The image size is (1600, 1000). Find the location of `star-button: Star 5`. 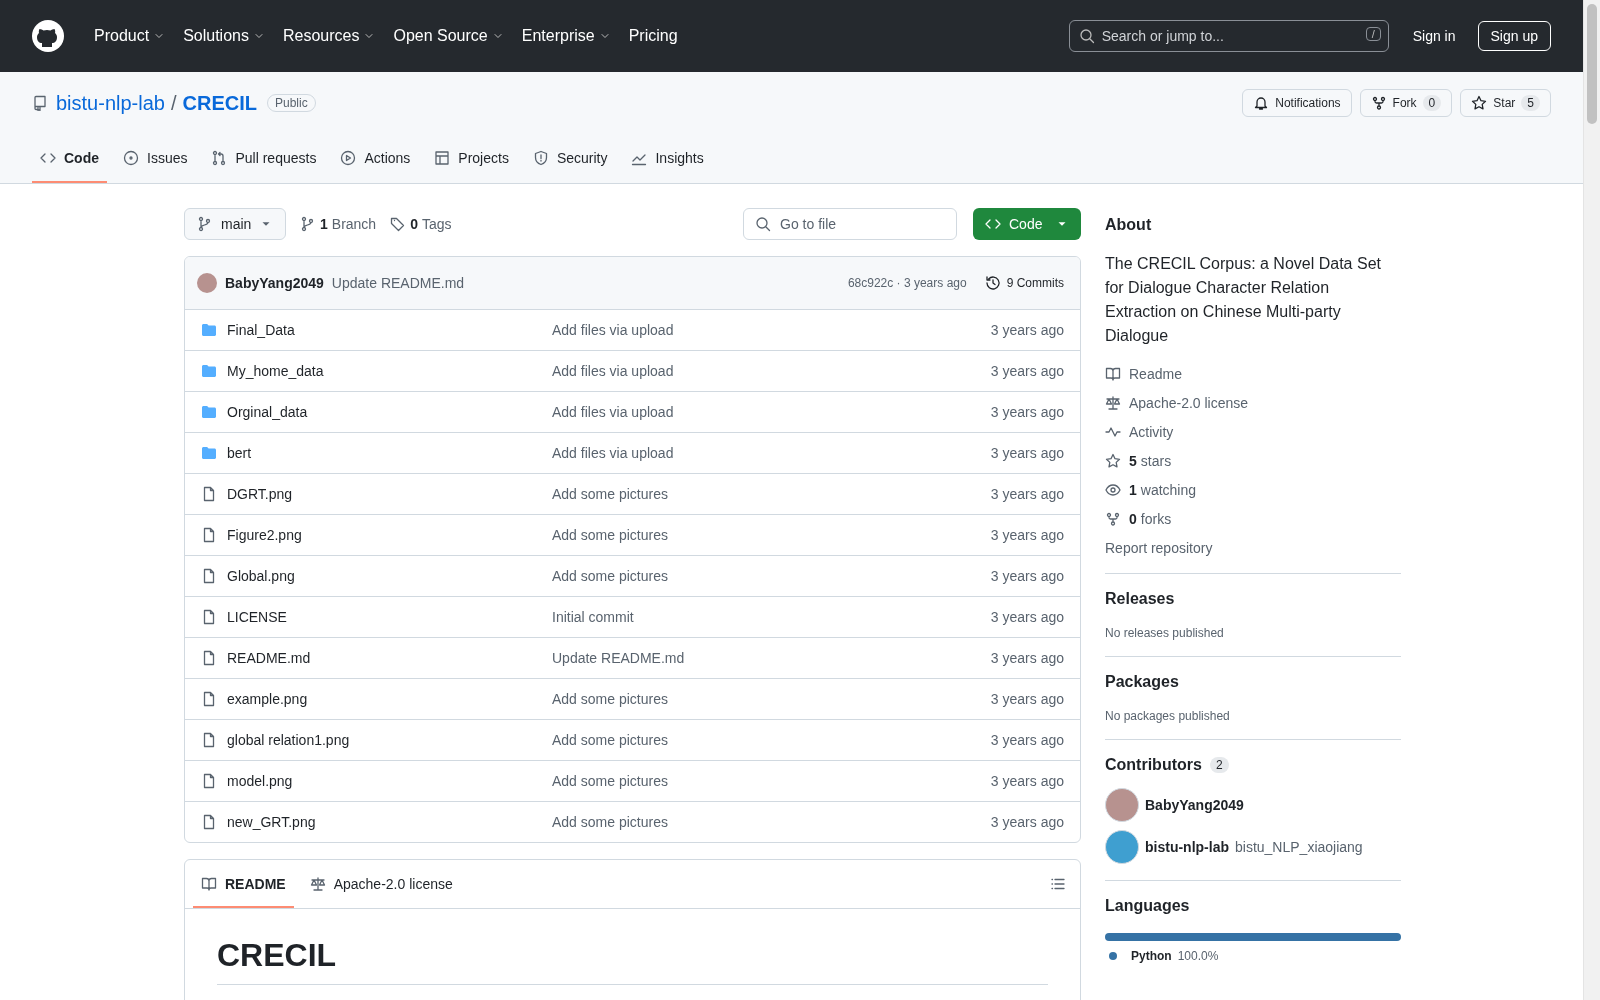

star-button: Star 5 is located at coordinates (1505, 103).